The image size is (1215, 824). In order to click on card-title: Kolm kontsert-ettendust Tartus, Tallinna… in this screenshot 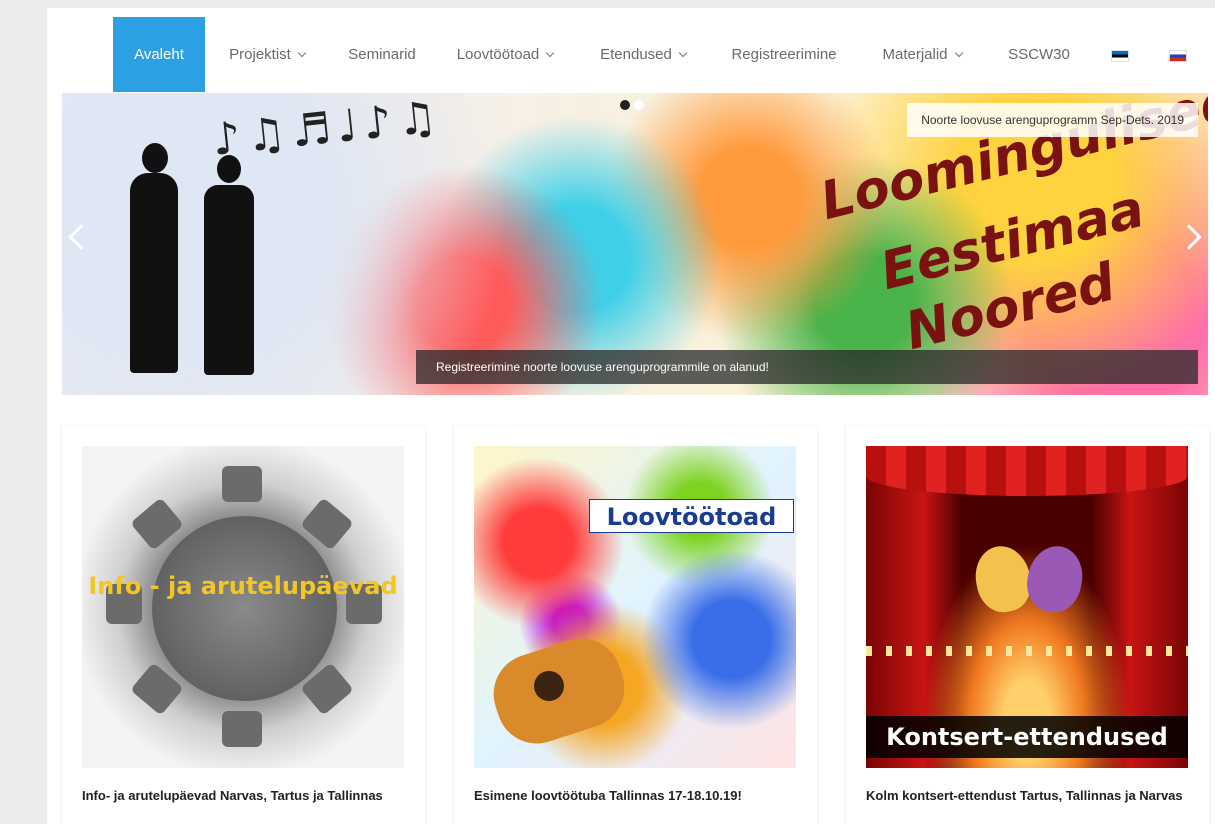, I will do `click(1026, 795)`.